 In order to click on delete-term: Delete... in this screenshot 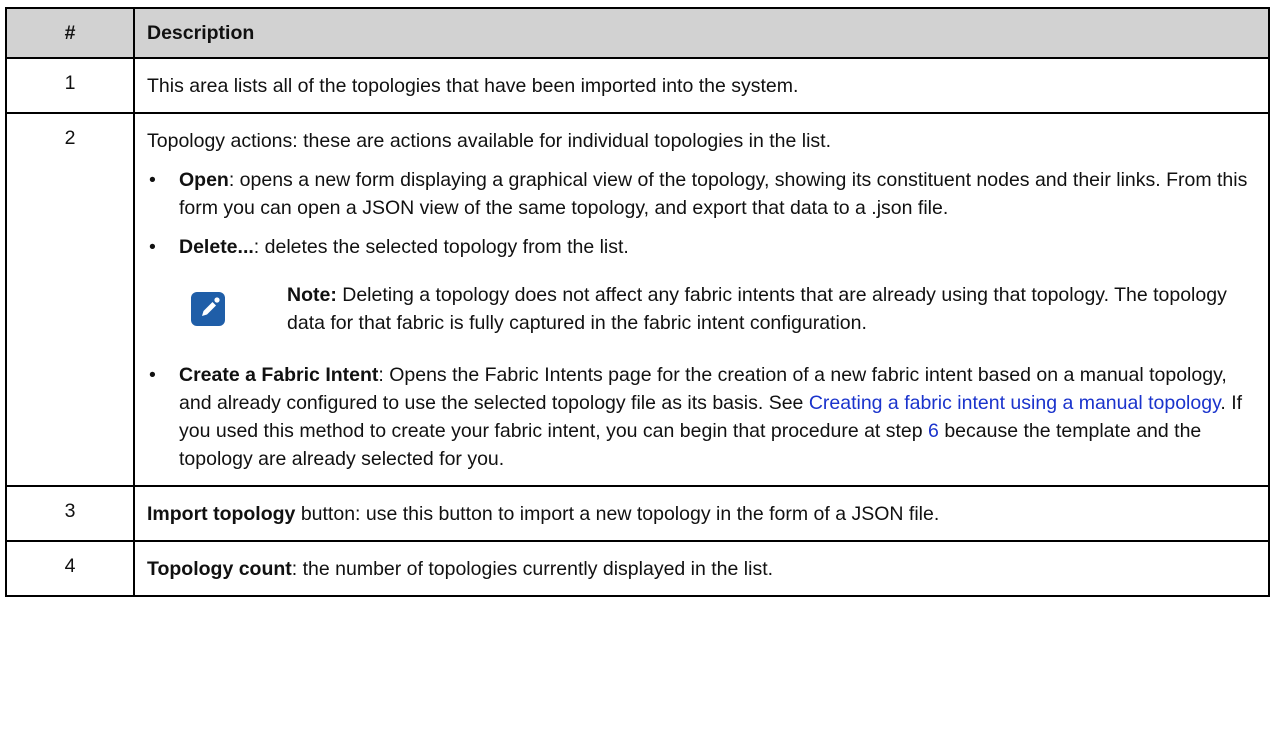, I will do `click(216, 247)`.